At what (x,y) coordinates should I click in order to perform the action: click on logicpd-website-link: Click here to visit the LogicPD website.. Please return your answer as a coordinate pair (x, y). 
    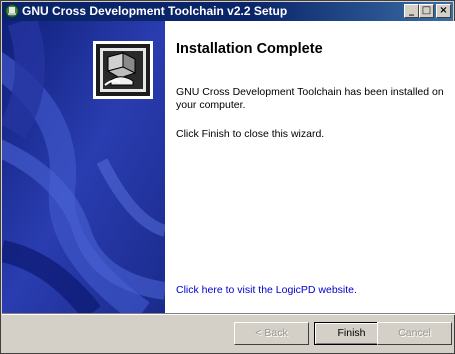
    Looking at the image, I should click on (266, 290).